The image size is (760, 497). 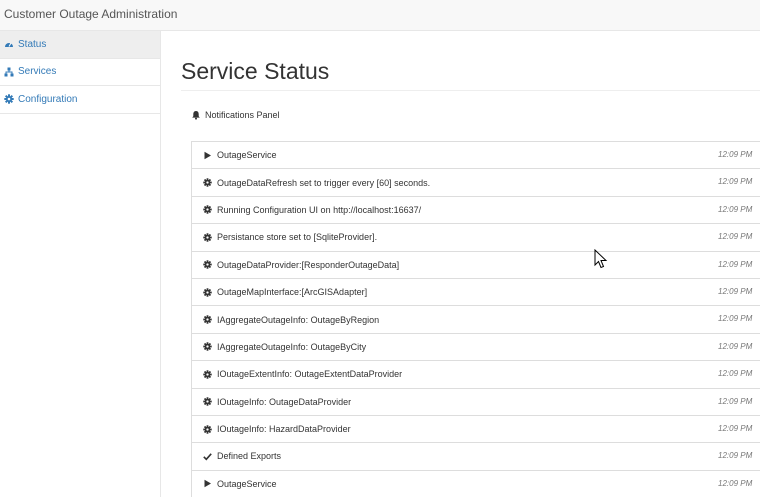 What do you see at coordinates (476, 402) in the screenshot?
I see `notification-row: IOutageInfo: OutageDataProvider 12:09 PM` at bounding box center [476, 402].